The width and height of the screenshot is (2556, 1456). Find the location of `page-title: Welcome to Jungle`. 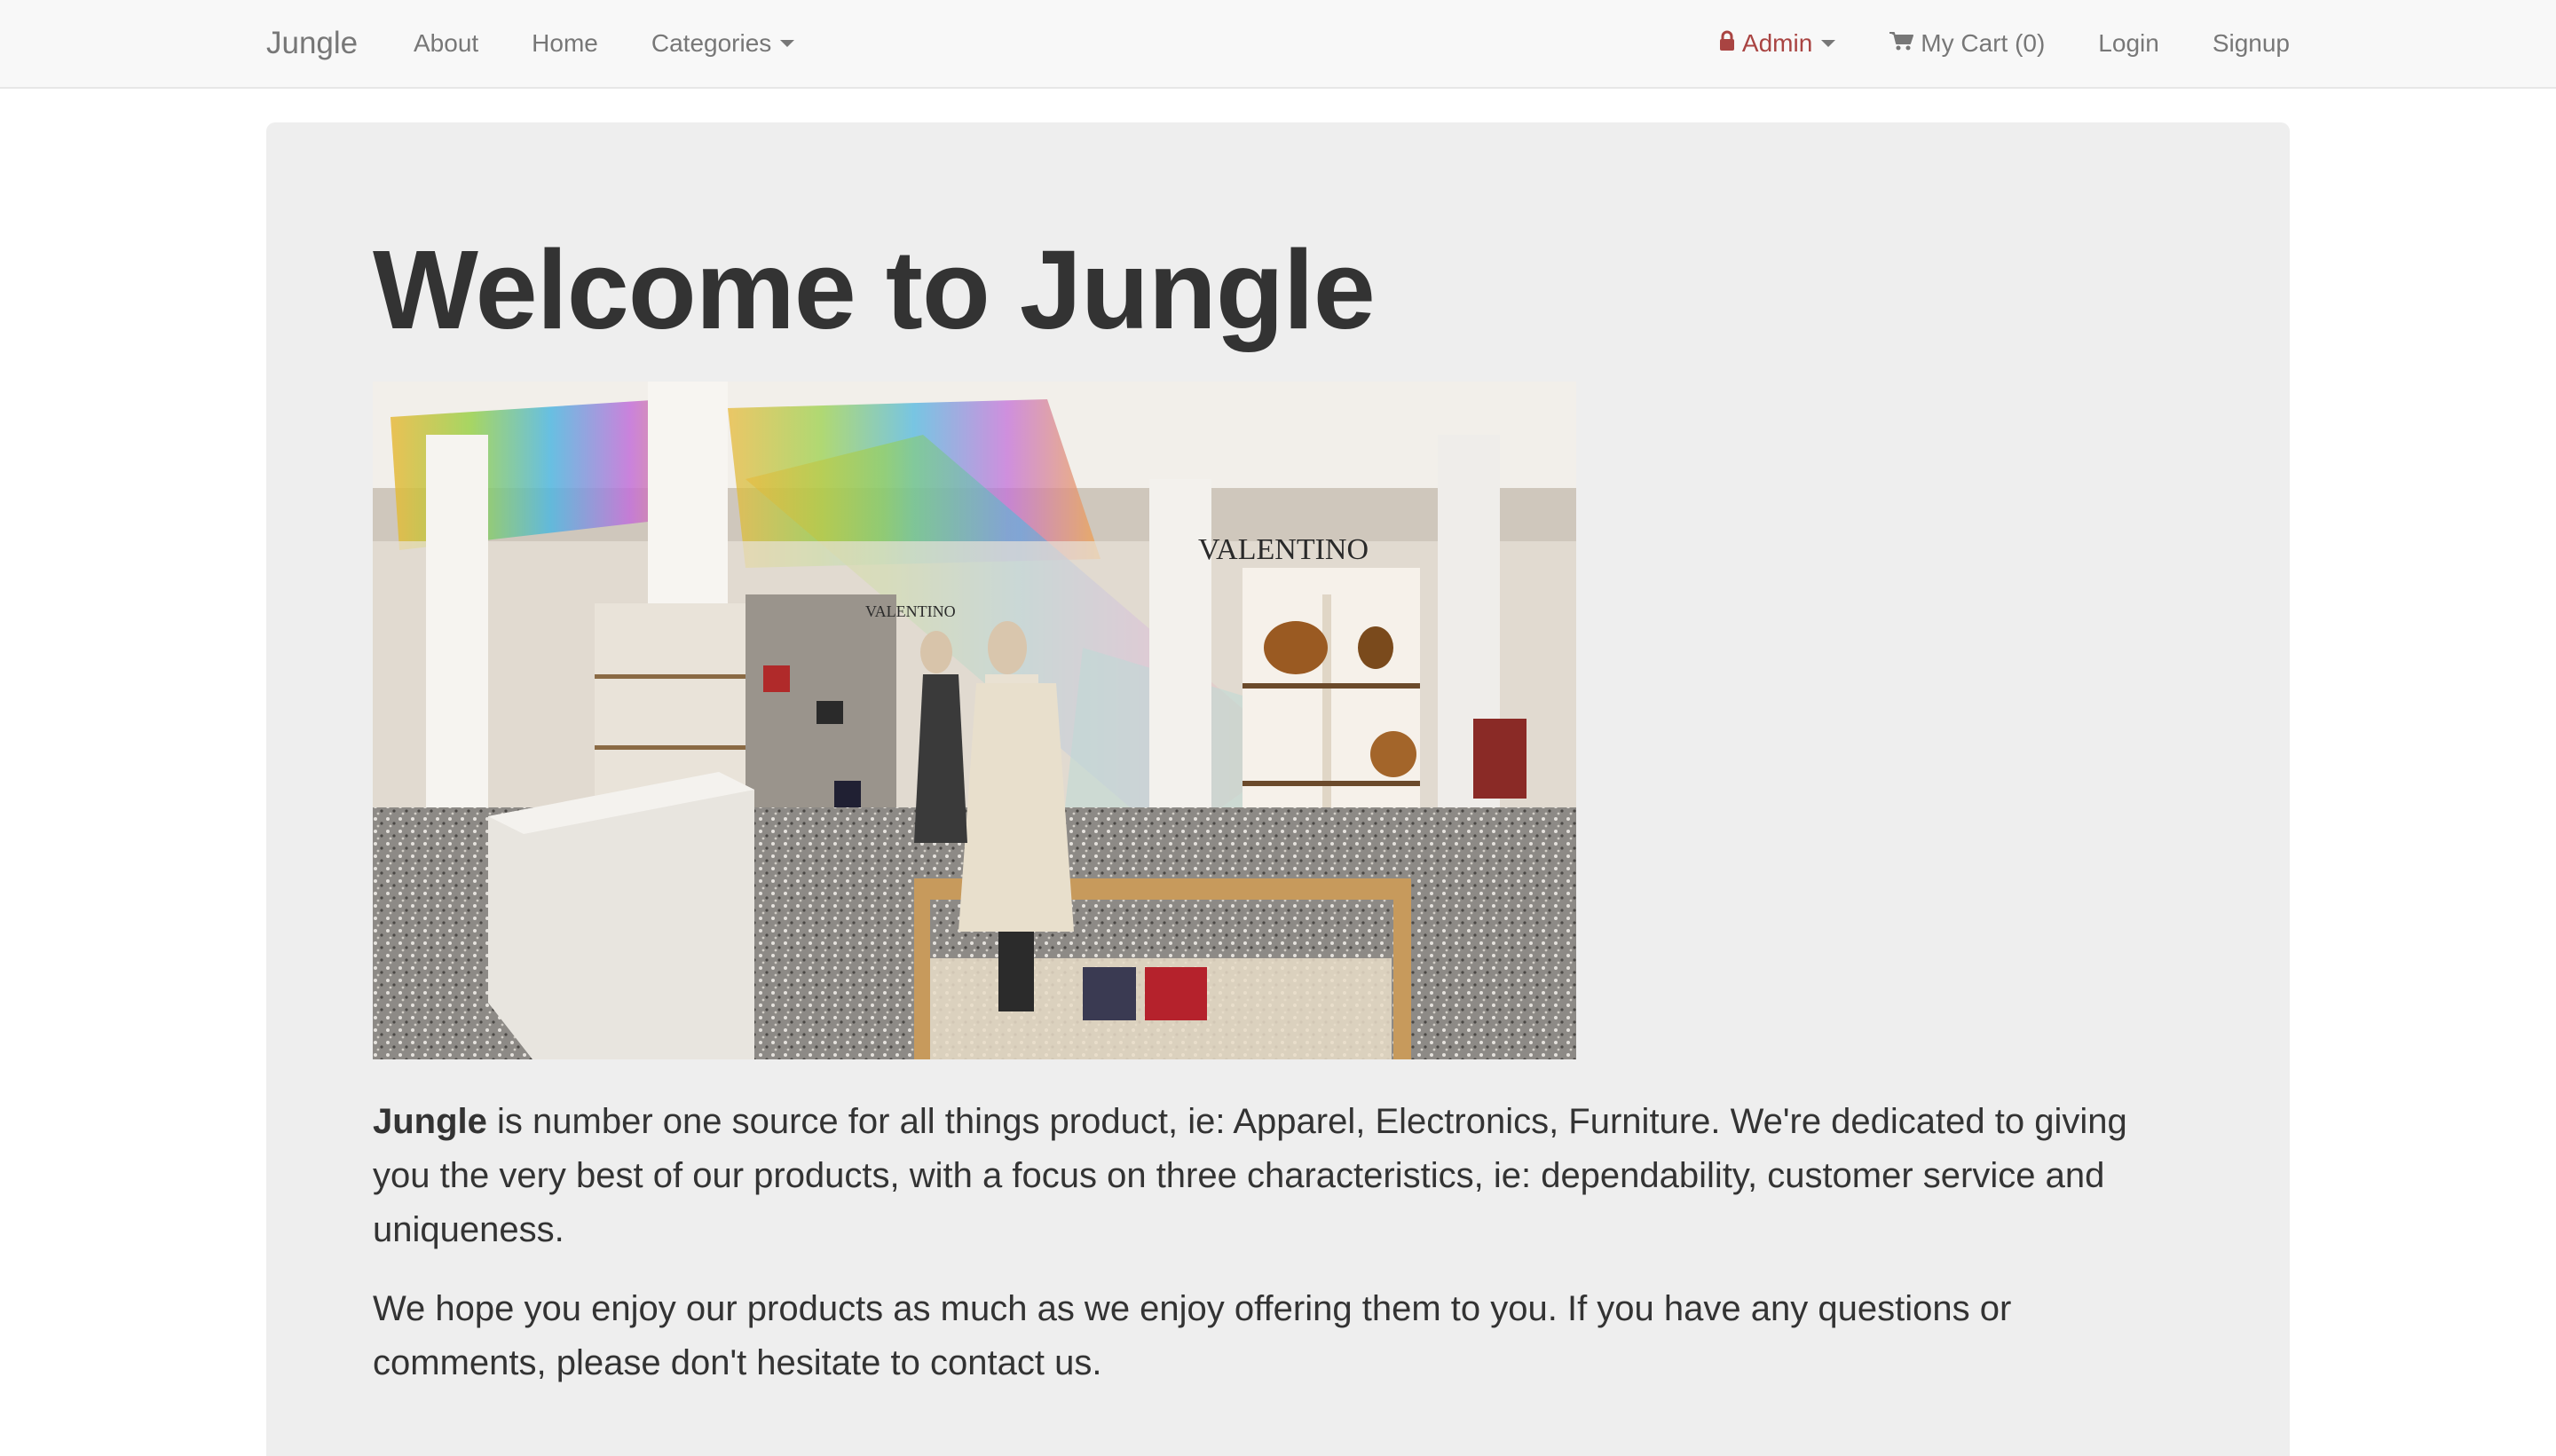

page-title: Welcome to Jungle is located at coordinates (874, 289).